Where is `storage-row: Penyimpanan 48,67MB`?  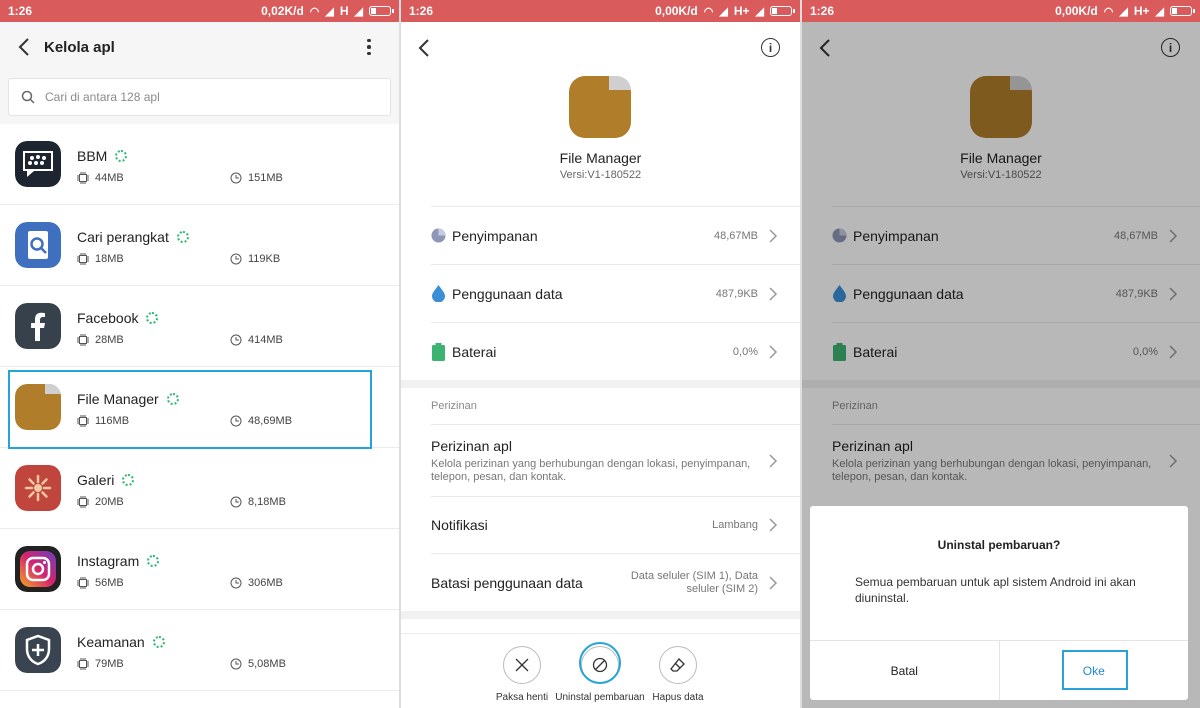 storage-row: Penyimpanan 48,67MB is located at coordinates (615, 235).